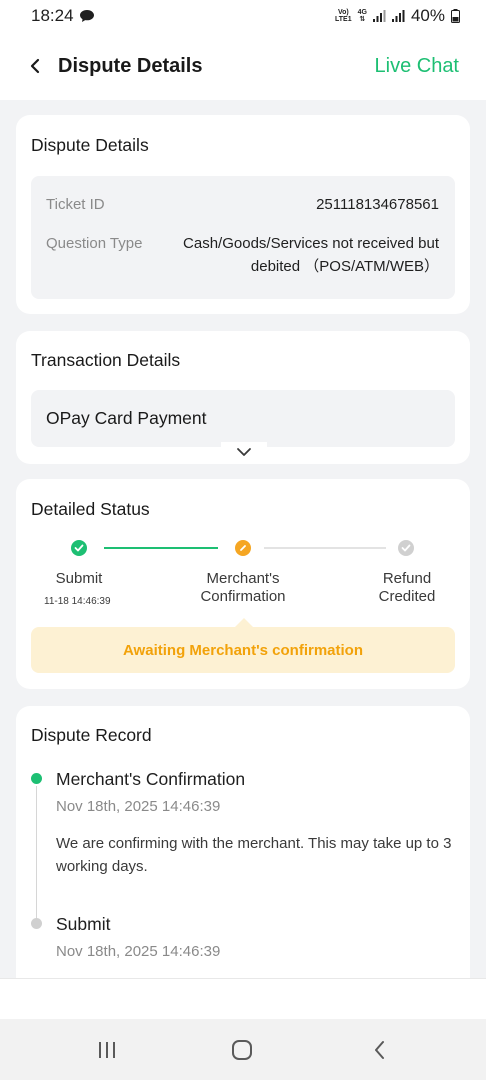 The image size is (486, 1080). I want to click on detailed-status-heading: Detailed Status, so click(90, 509).